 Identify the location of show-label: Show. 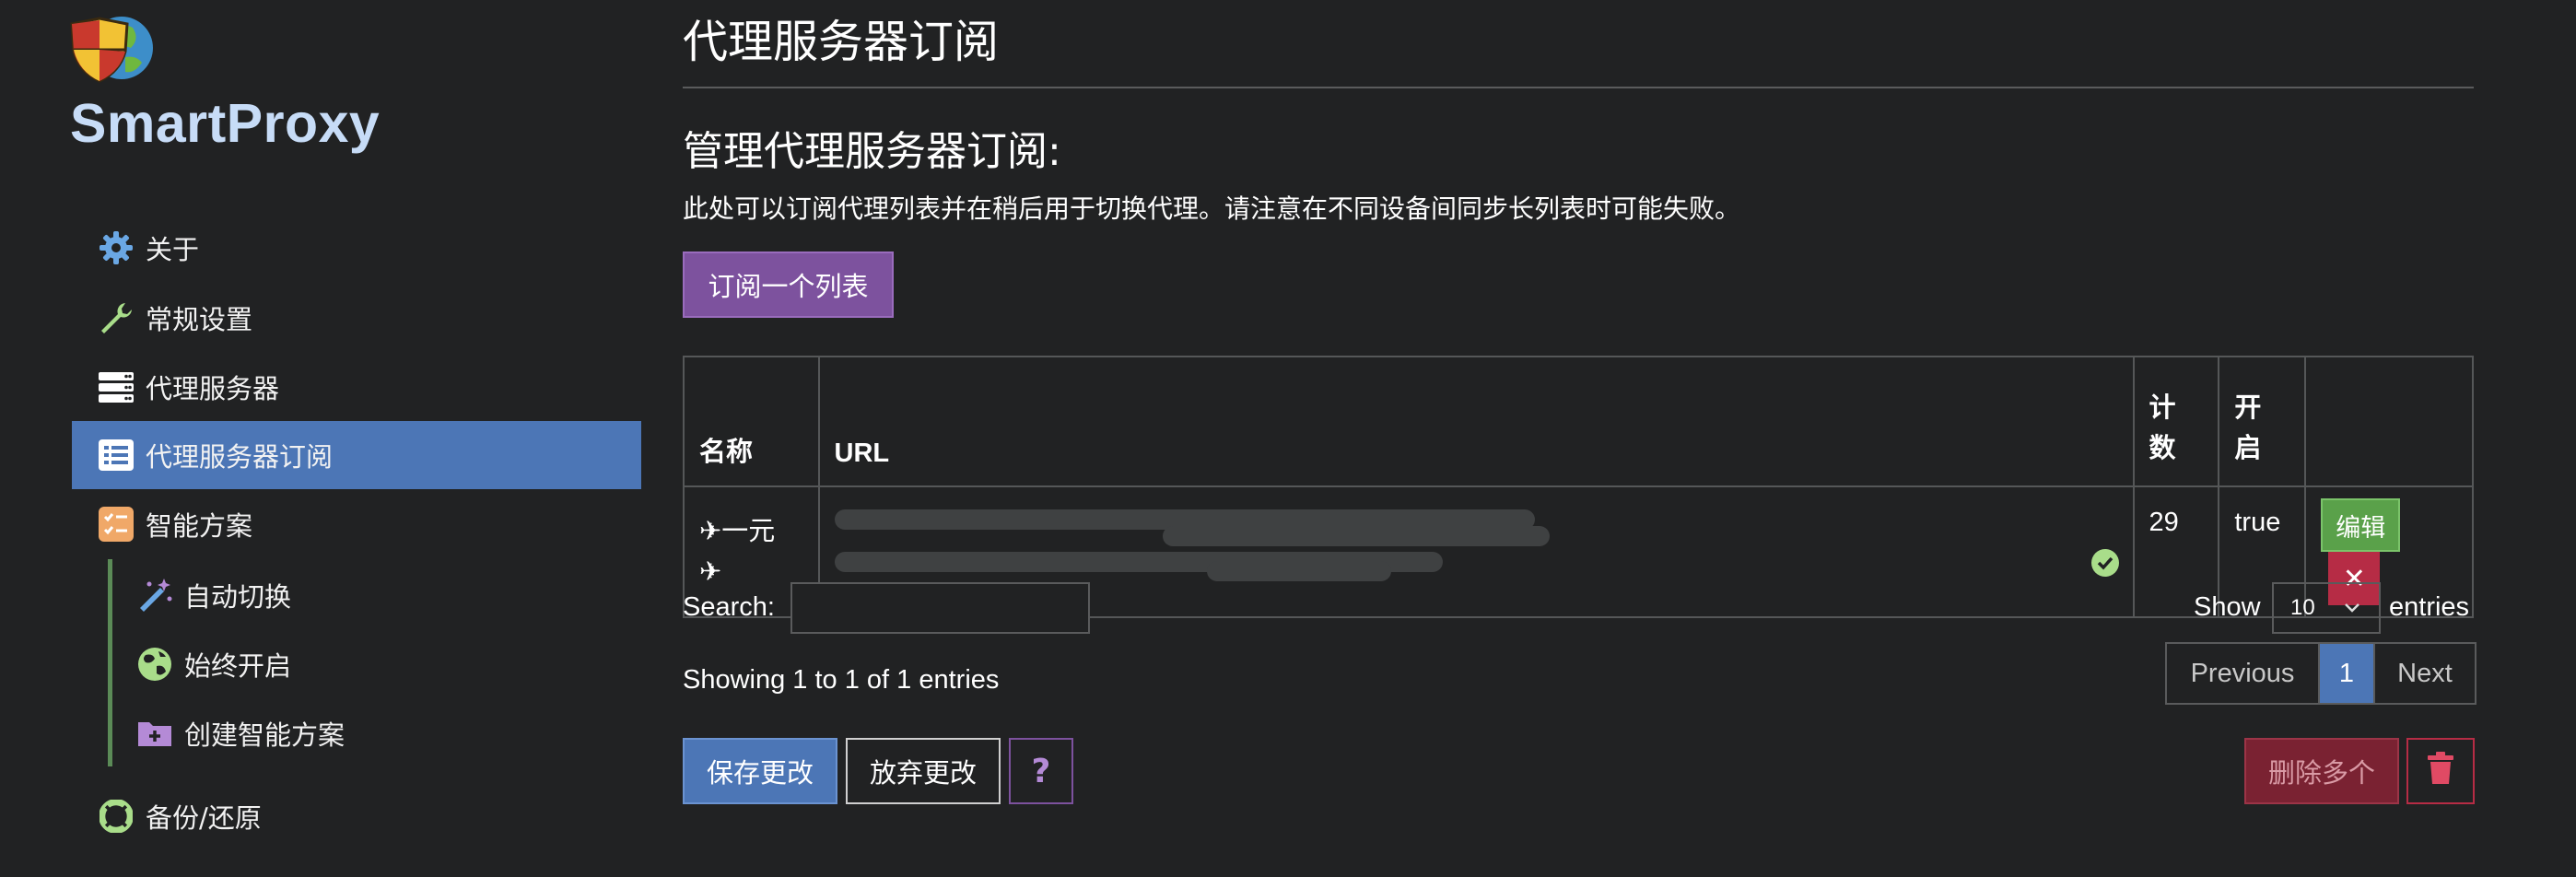
(2227, 607).